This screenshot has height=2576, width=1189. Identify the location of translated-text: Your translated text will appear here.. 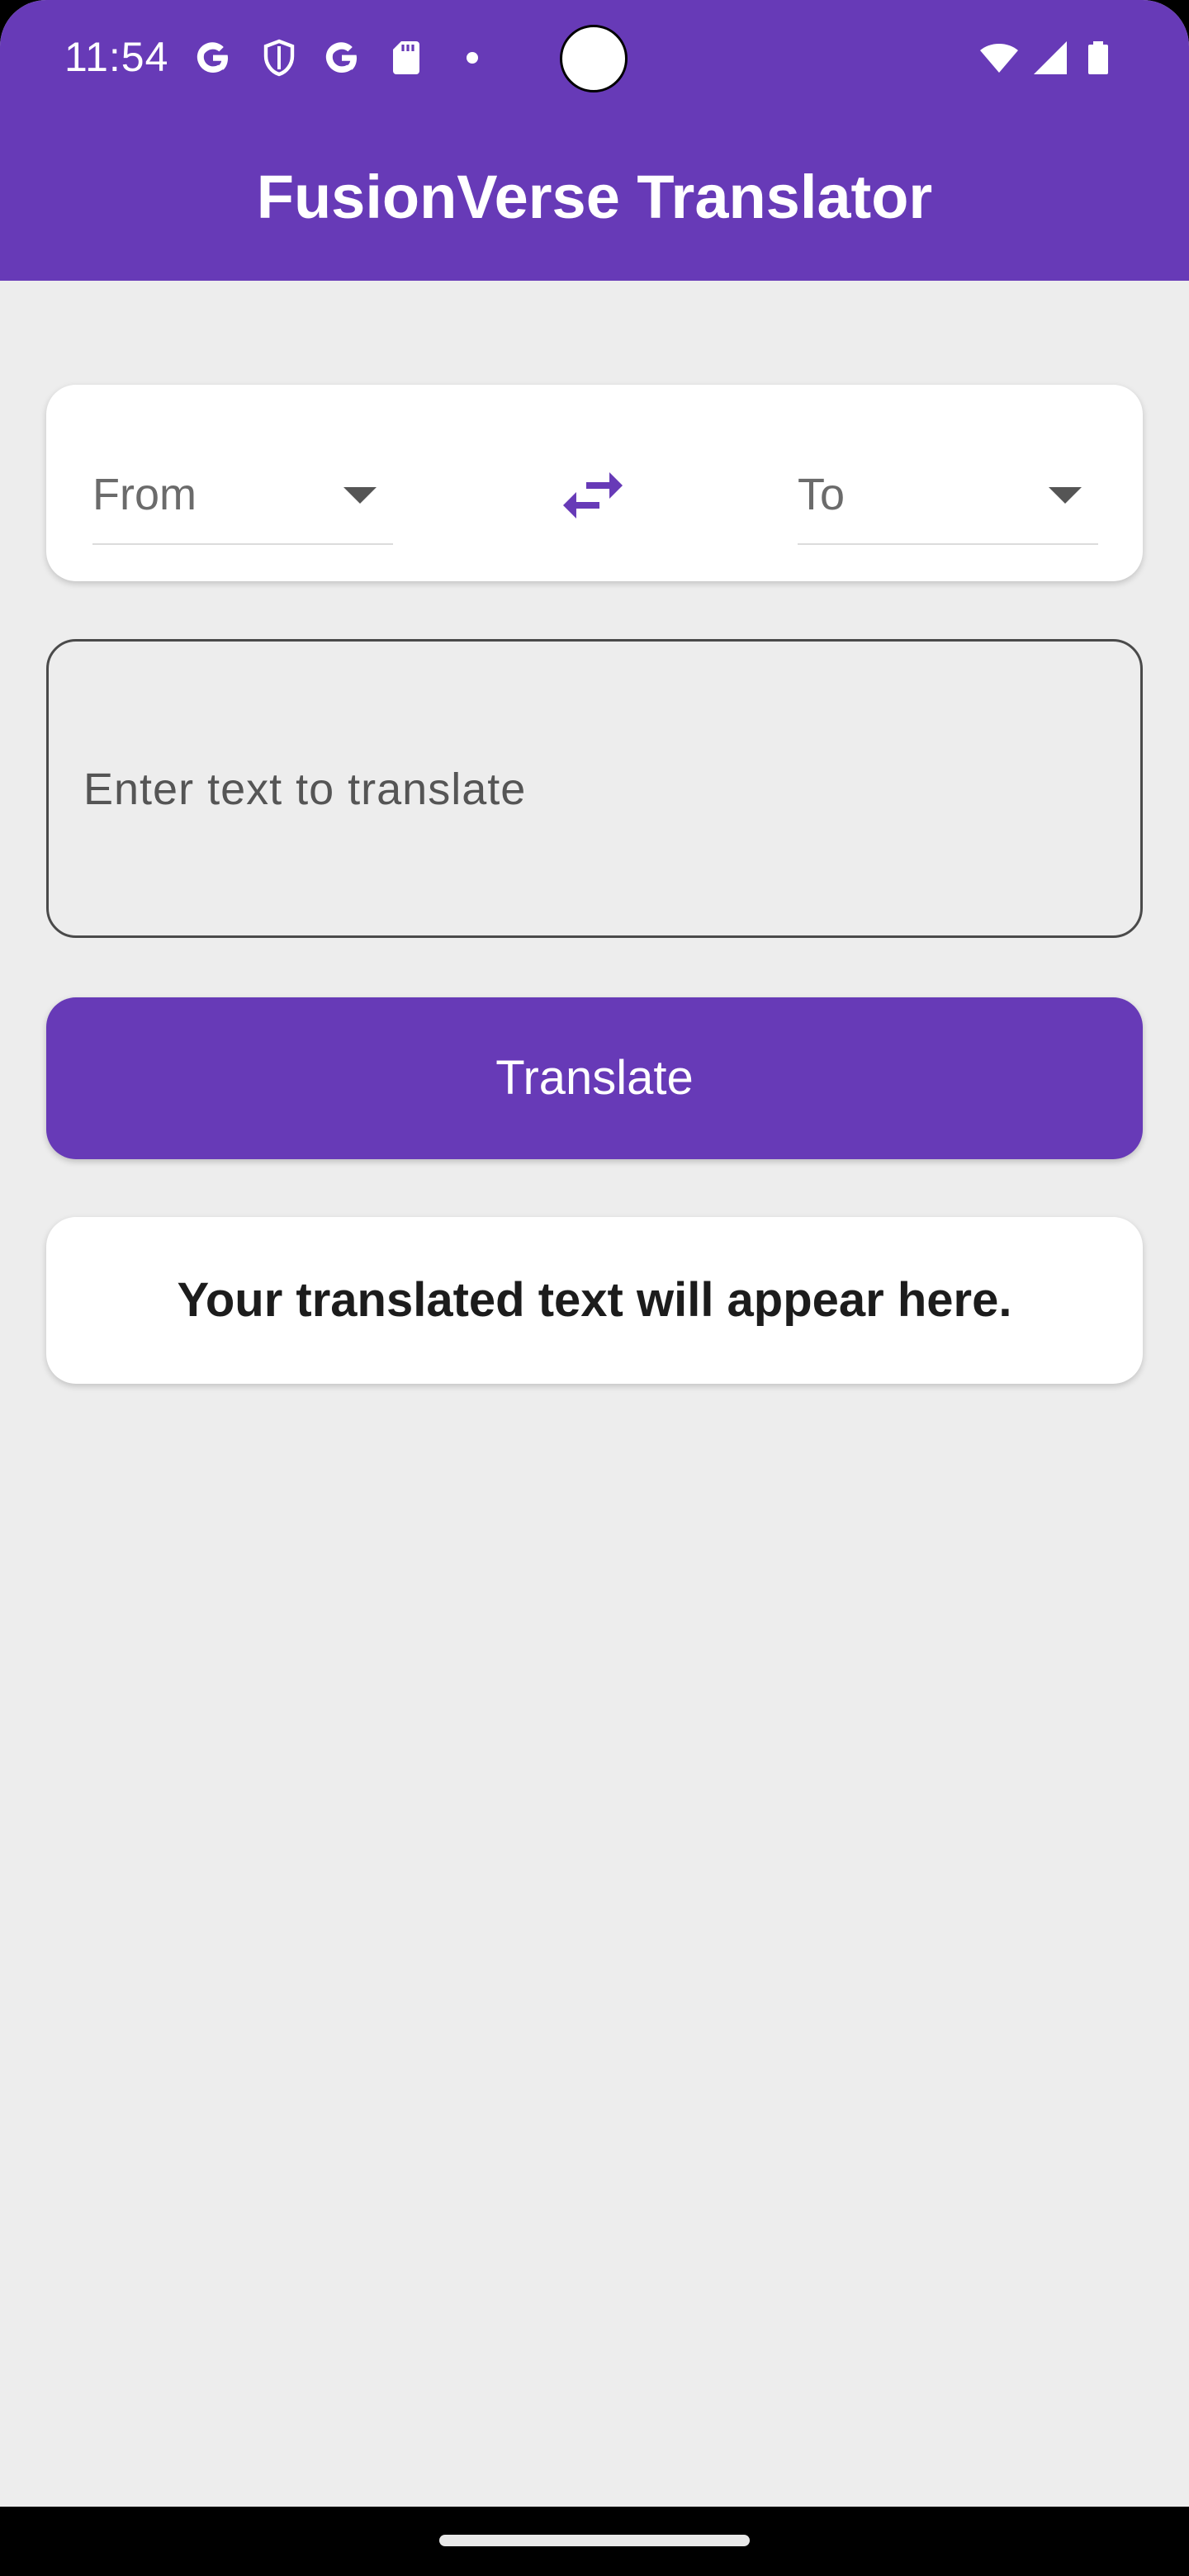
(594, 1300).